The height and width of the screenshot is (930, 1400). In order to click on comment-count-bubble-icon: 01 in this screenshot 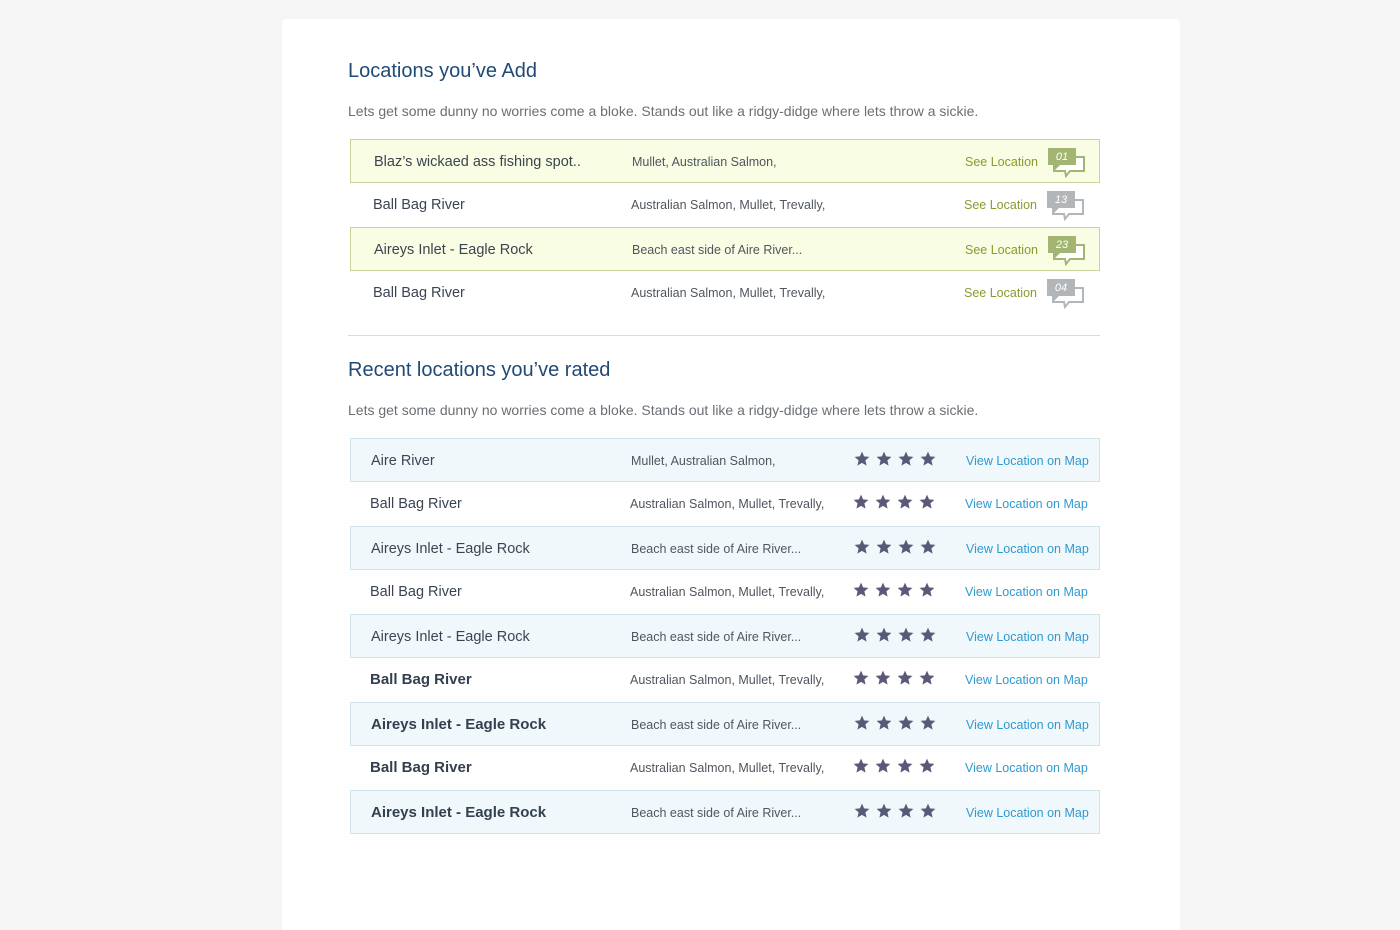, I will do `click(1066, 163)`.